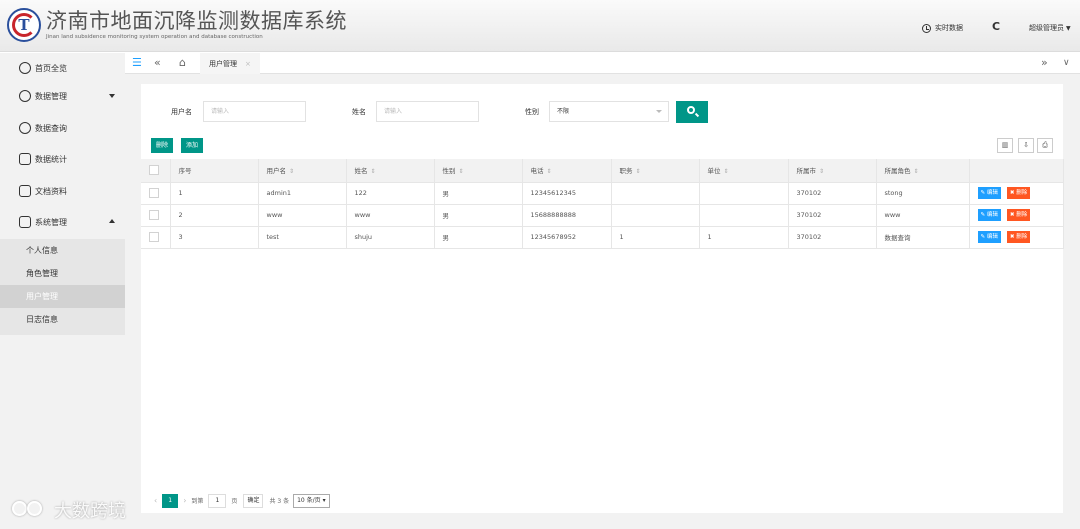 Image resolution: width=1080 pixels, height=529 pixels. Describe the element at coordinates (223, 63) in the screenshot. I see `tab-label: 用户管理` at that location.